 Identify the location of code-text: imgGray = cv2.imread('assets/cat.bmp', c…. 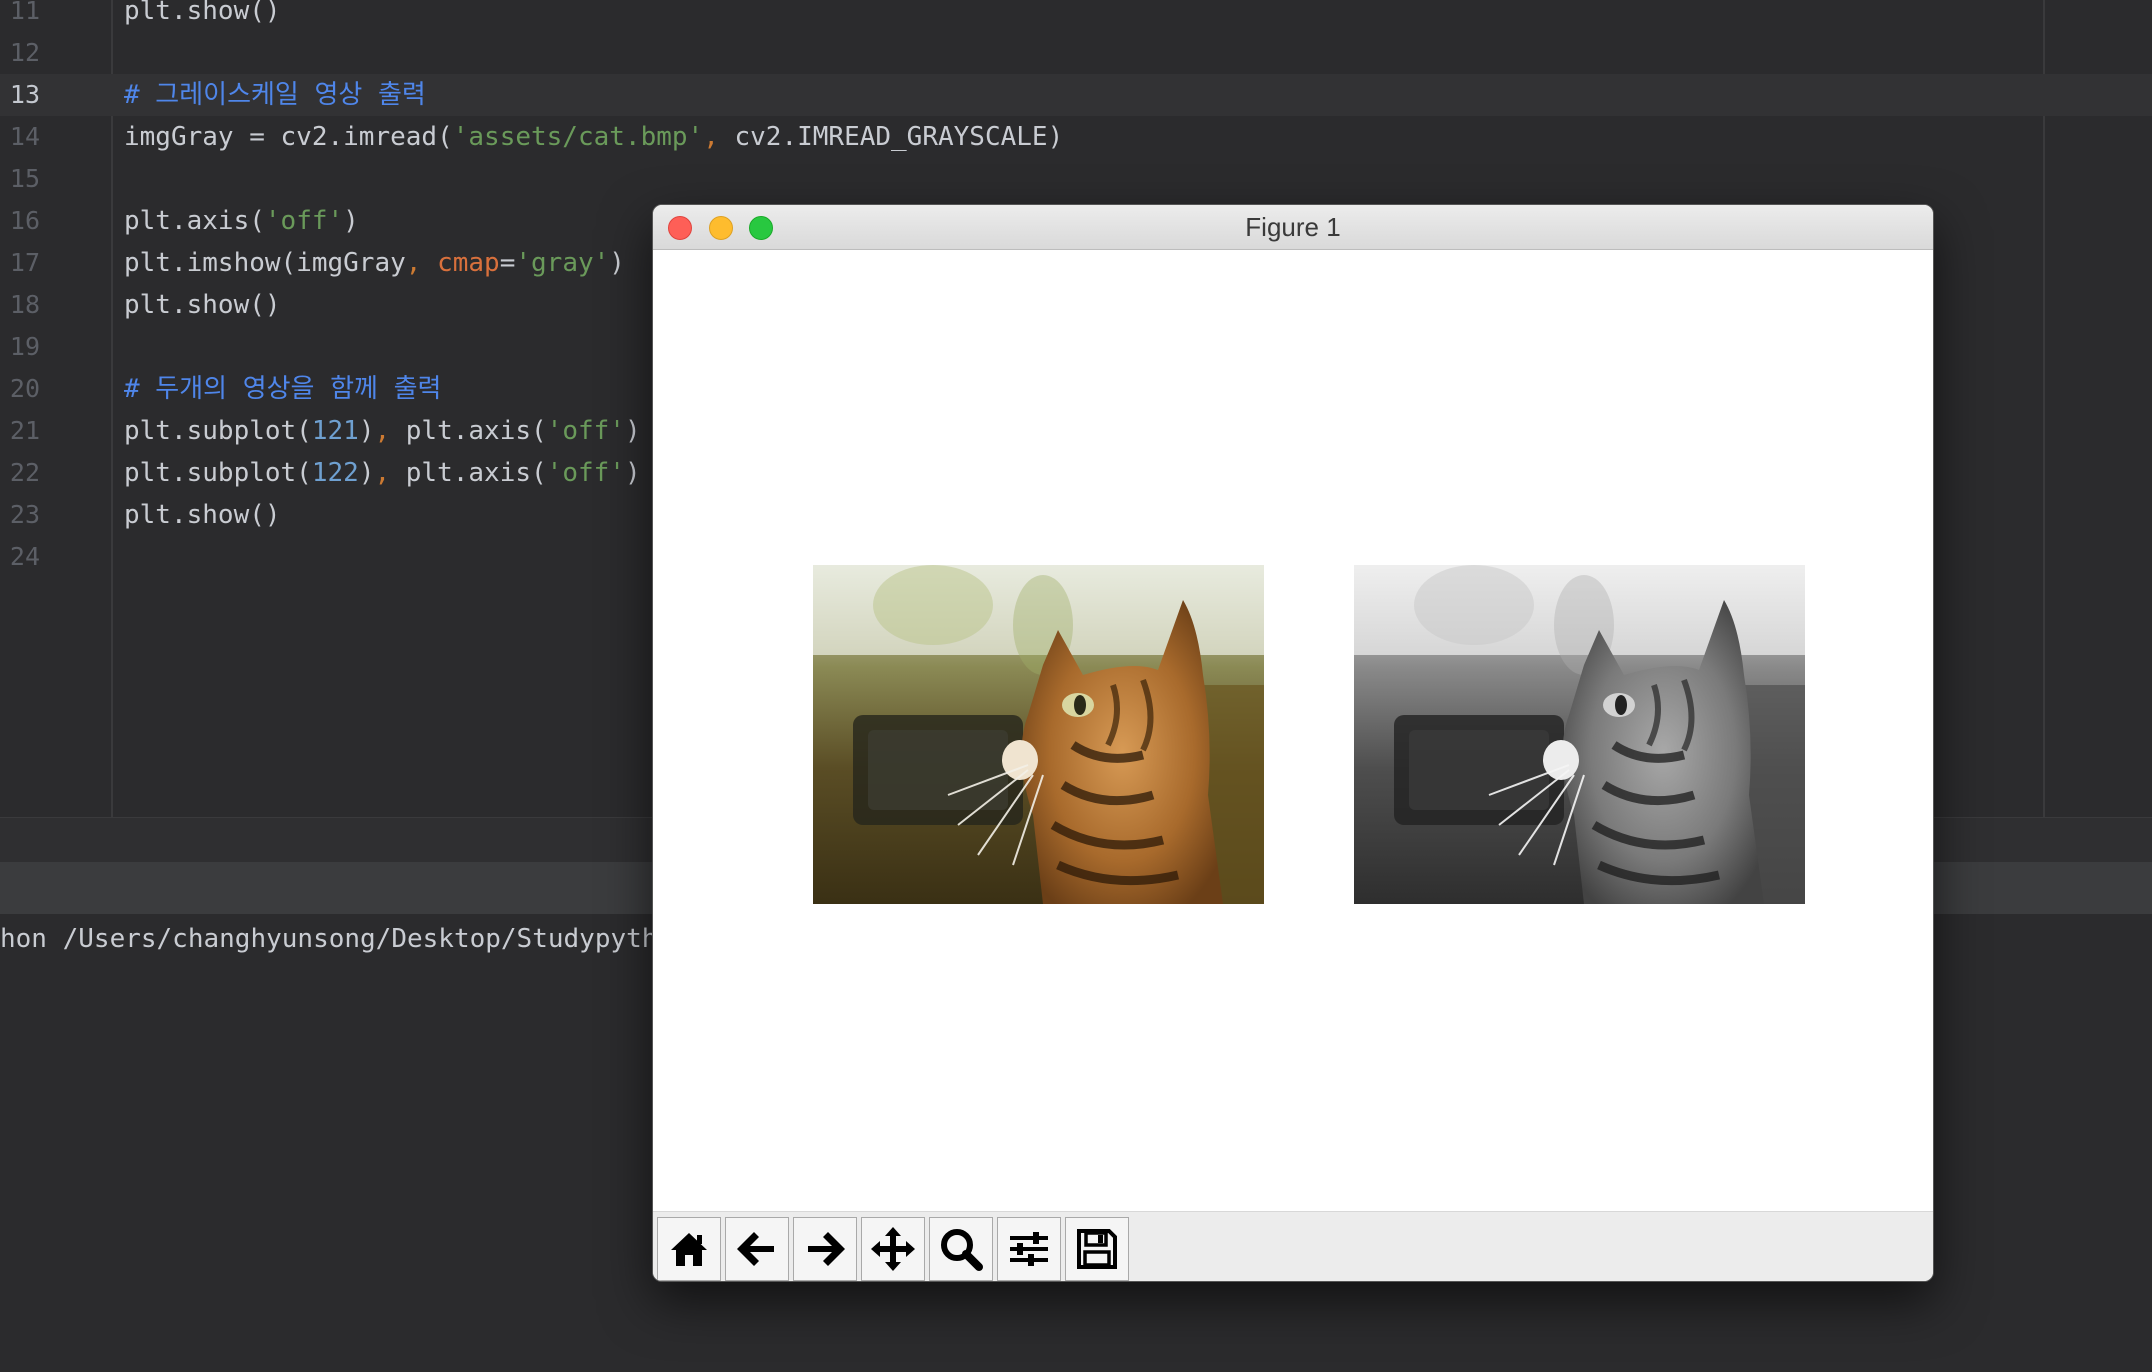
(594, 137).